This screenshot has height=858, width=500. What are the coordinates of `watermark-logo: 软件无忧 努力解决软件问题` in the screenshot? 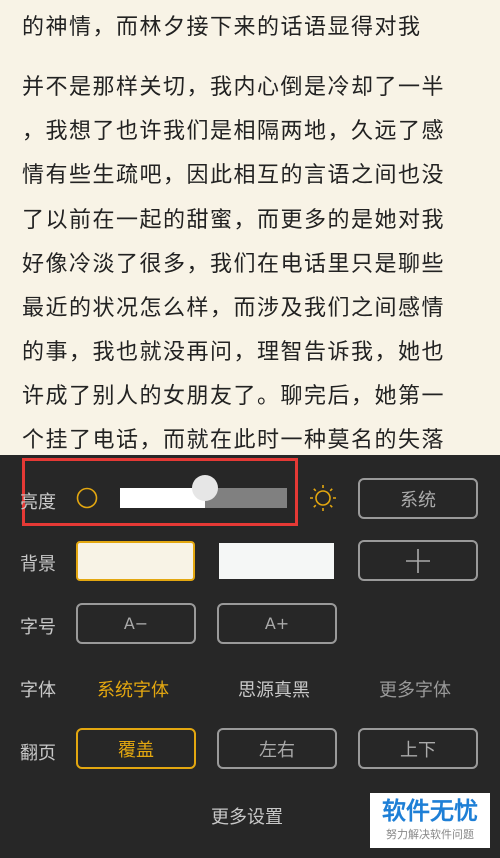 It's located at (430, 820).